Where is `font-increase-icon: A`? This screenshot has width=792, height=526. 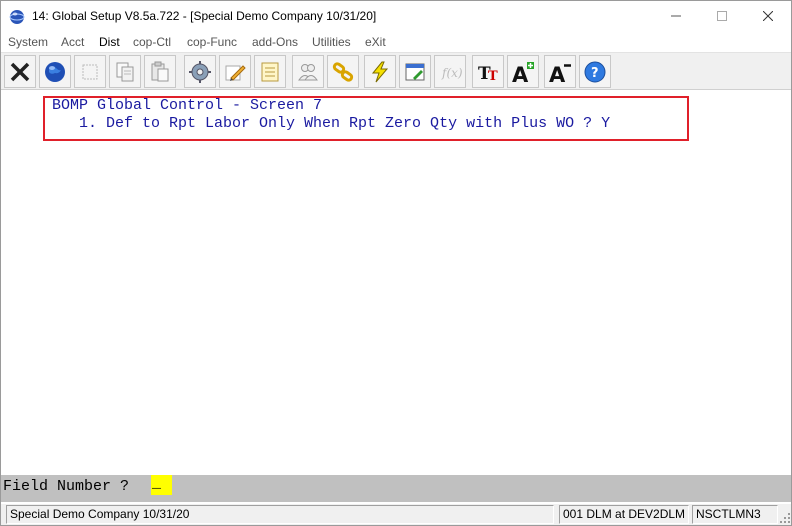
font-increase-icon: A is located at coordinates (523, 72).